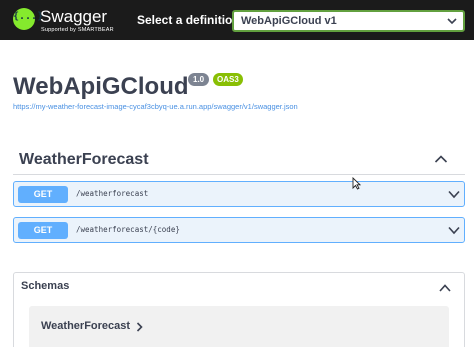  Describe the element at coordinates (139, 327) in the screenshot. I see `chevron-right-icon` at that location.